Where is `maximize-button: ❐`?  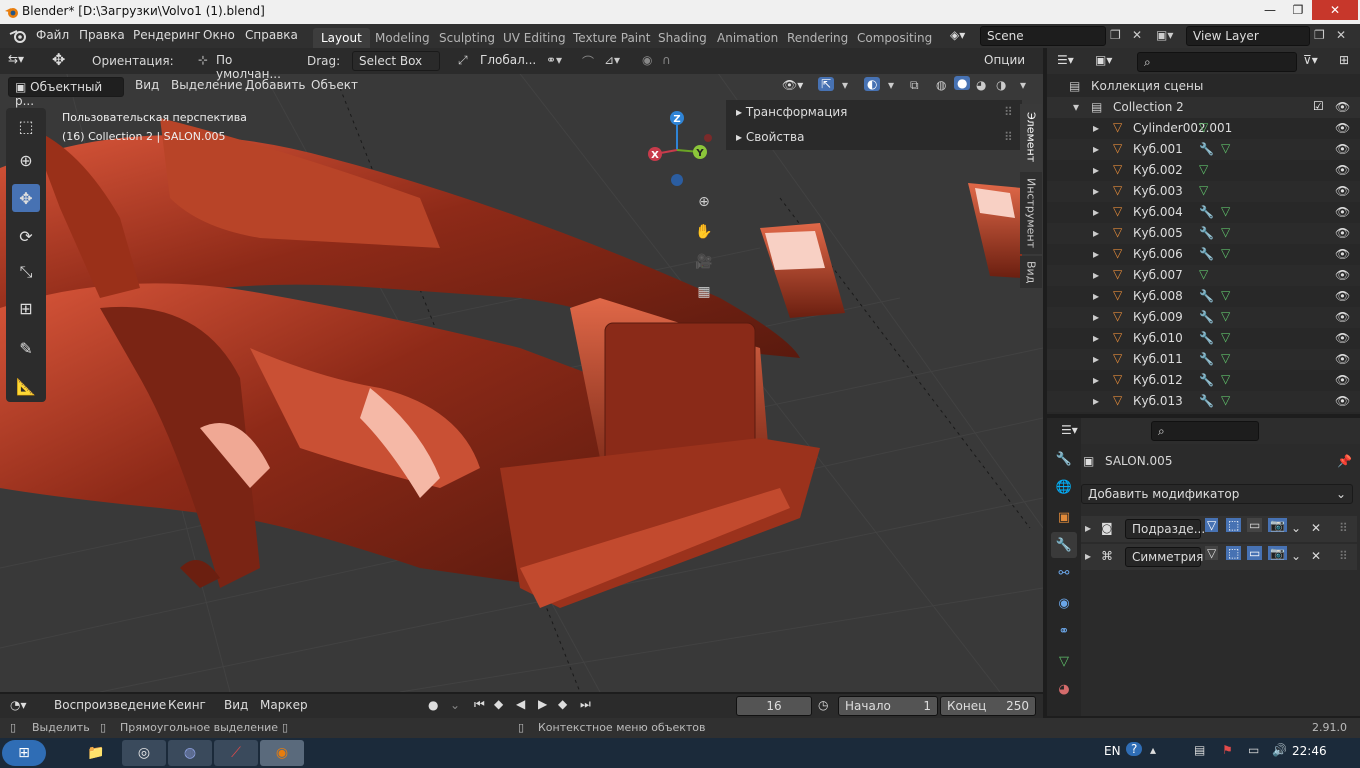
maximize-button: ❐ is located at coordinates (1298, 10).